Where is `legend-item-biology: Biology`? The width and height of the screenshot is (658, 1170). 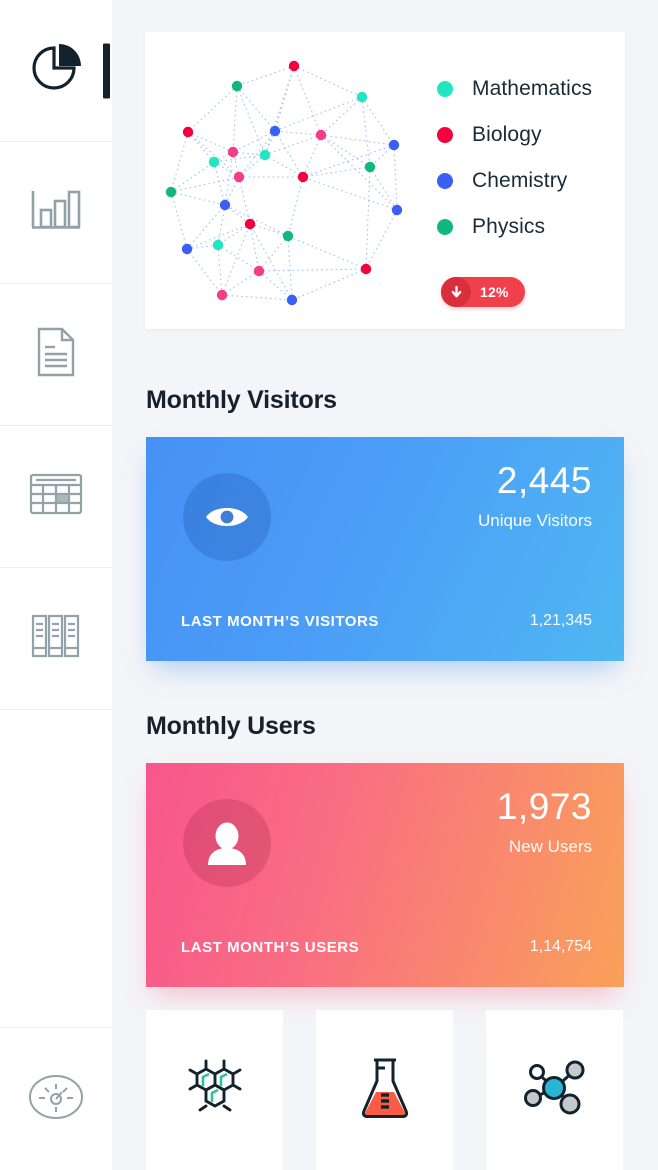
legend-item-biology: Biology is located at coordinates (514, 135).